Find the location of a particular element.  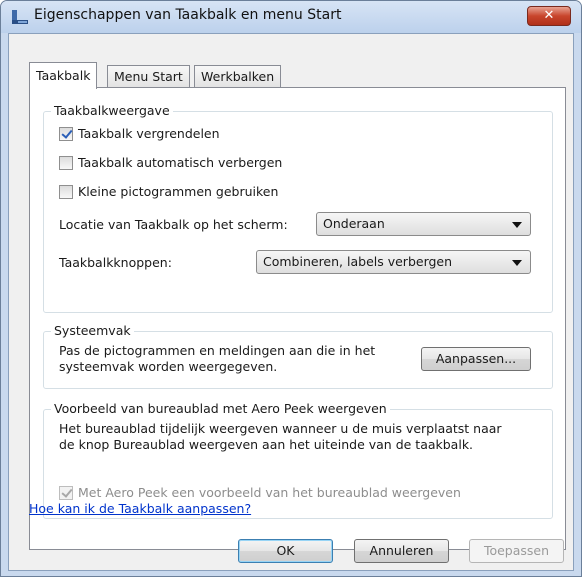

tab-label: Werkbalken is located at coordinates (238, 76).